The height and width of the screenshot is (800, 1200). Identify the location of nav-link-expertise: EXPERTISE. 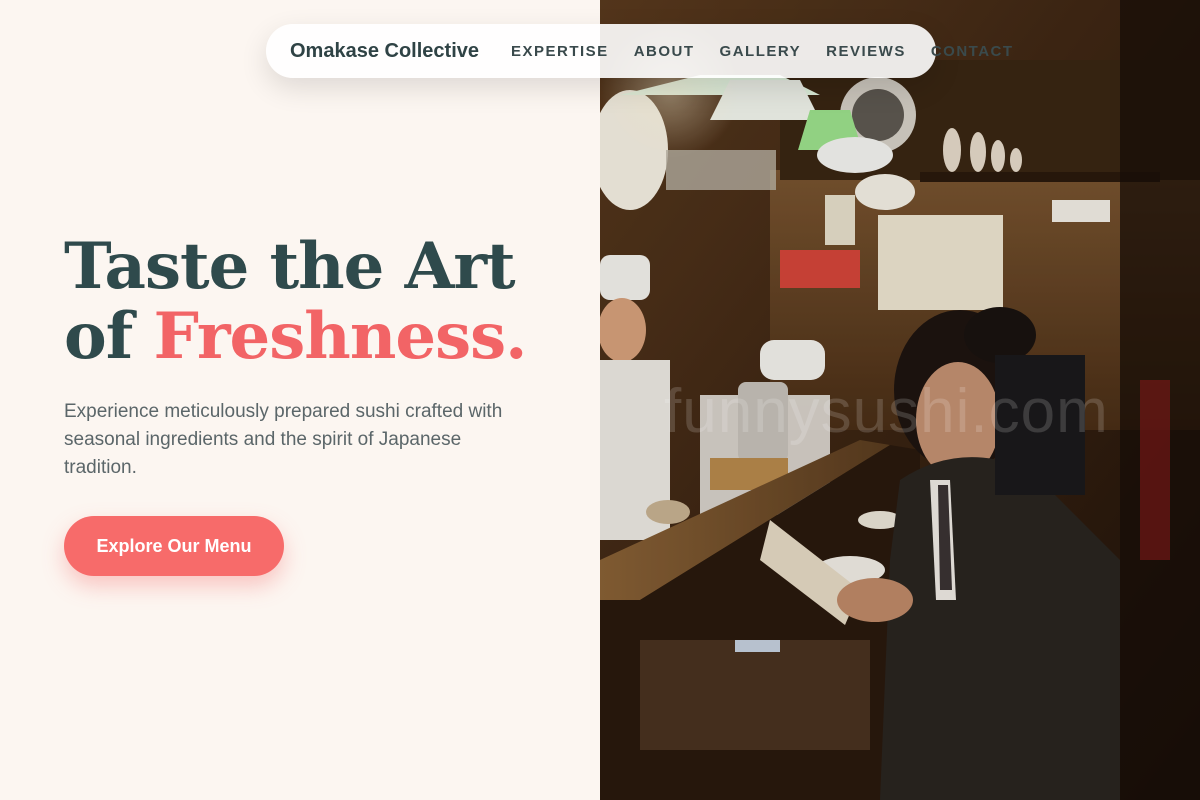
(560, 51).